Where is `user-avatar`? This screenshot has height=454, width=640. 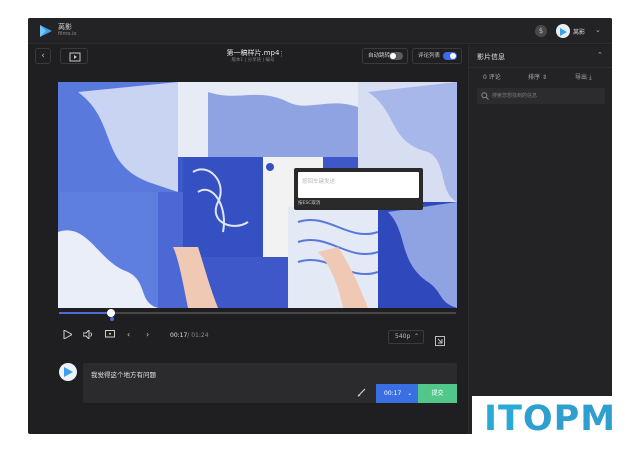 user-avatar is located at coordinates (563, 31).